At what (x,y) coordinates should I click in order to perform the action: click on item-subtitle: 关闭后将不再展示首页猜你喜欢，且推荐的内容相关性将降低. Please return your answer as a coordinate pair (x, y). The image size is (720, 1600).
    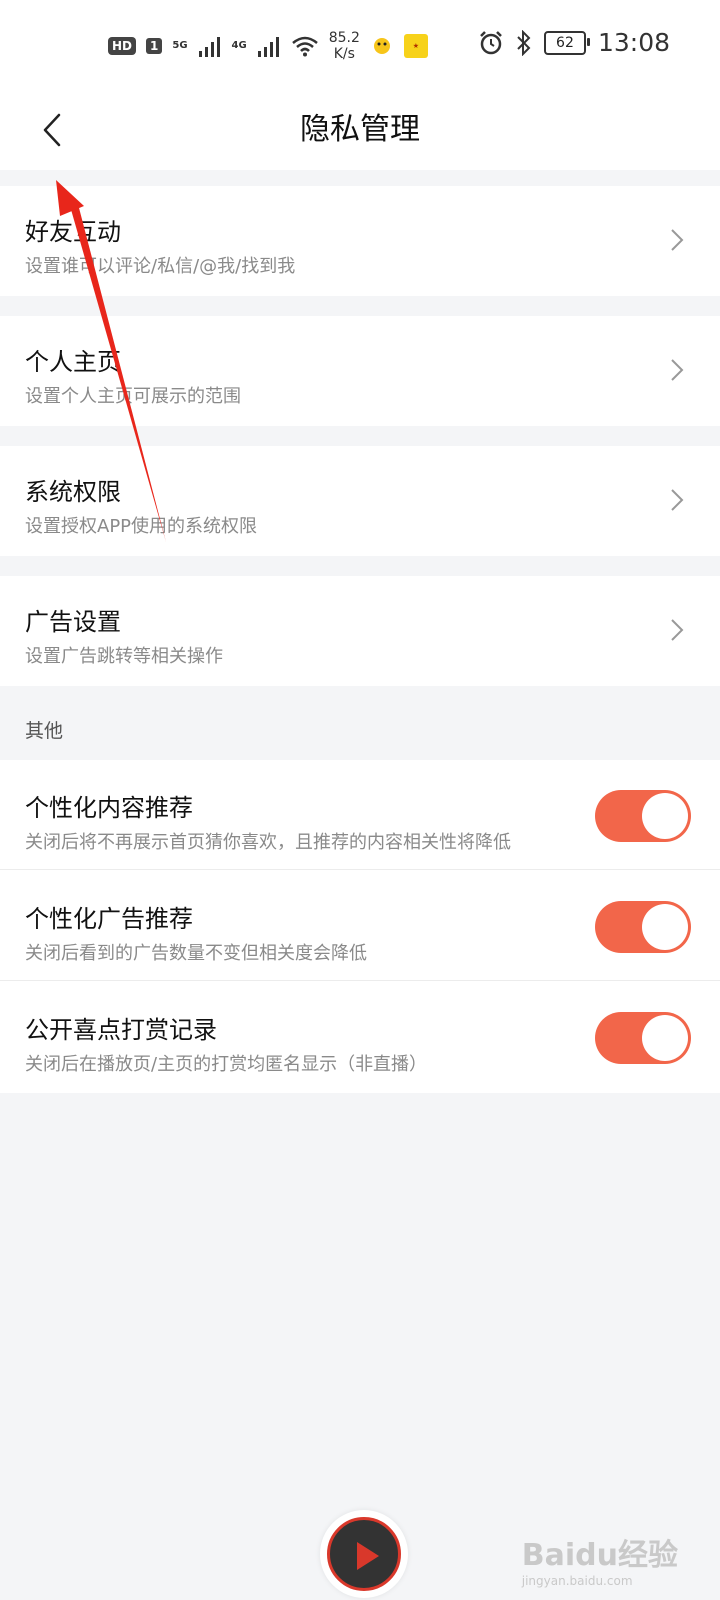
    Looking at the image, I should click on (268, 842).